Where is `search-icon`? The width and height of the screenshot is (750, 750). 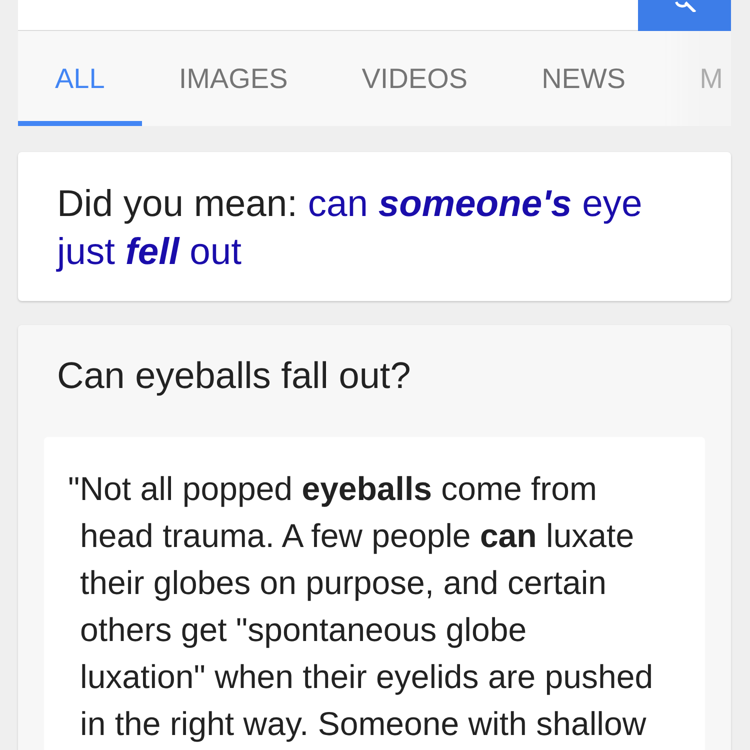 search-icon is located at coordinates (685, 6).